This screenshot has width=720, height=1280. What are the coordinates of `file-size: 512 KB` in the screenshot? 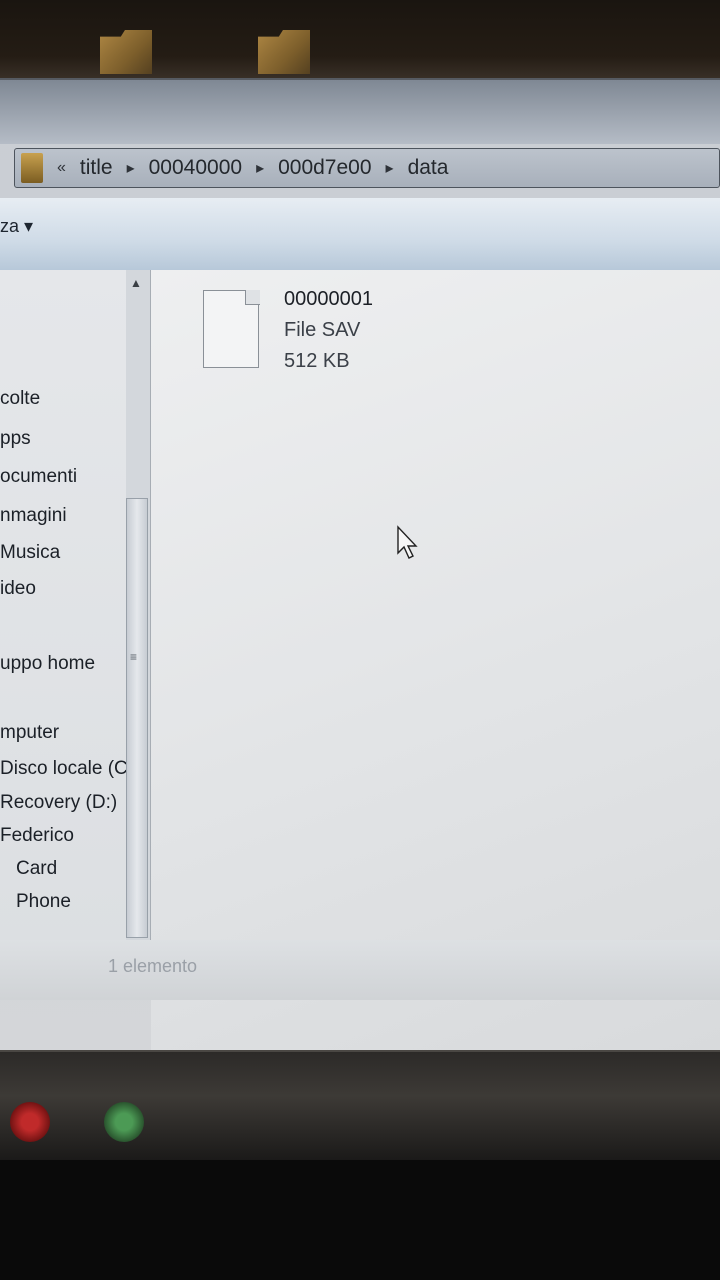 It's located at (317, 361).